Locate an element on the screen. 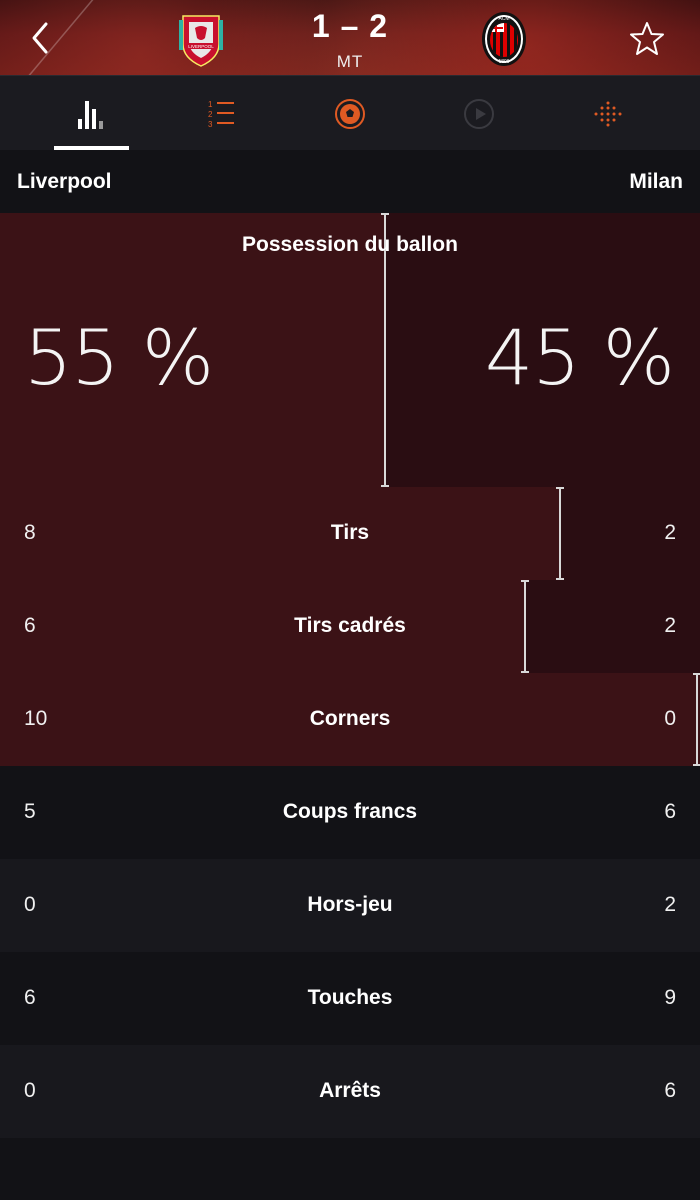 This screenshot has height=1200, width=700. stat-away-value: 9 is located at coordinates (670, 997).